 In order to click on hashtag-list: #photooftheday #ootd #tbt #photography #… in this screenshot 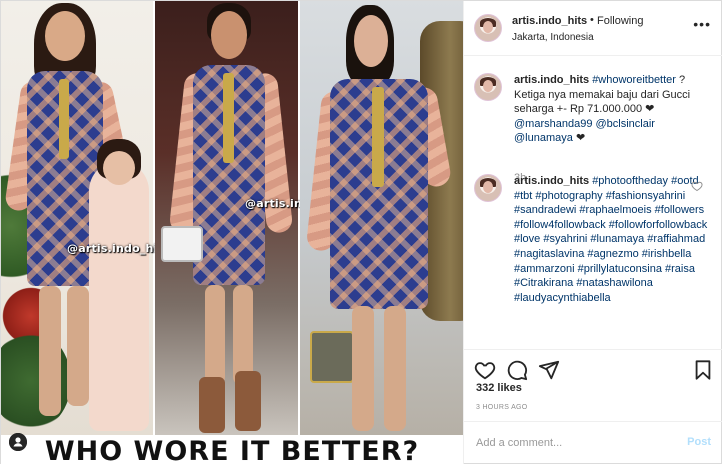, I will do `click(610, 239)`.